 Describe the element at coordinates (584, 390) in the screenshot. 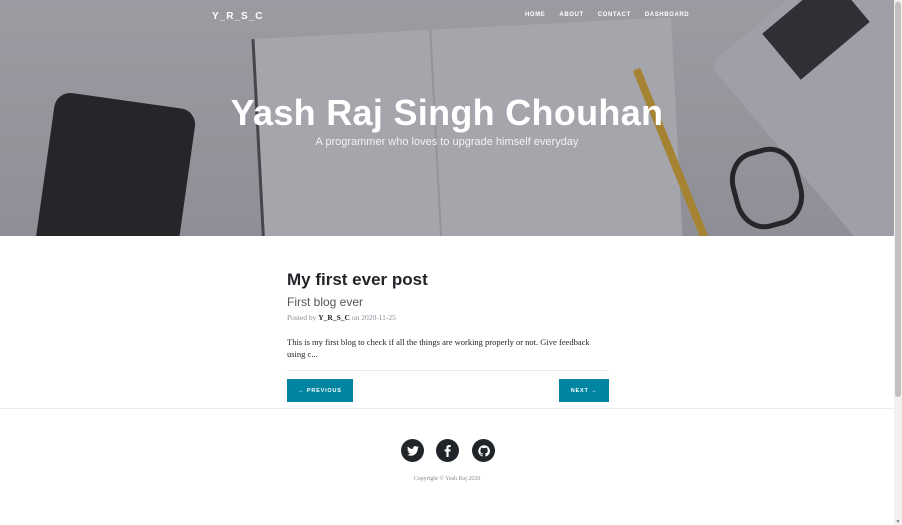

I see `next-button: NEXT →` at that location.